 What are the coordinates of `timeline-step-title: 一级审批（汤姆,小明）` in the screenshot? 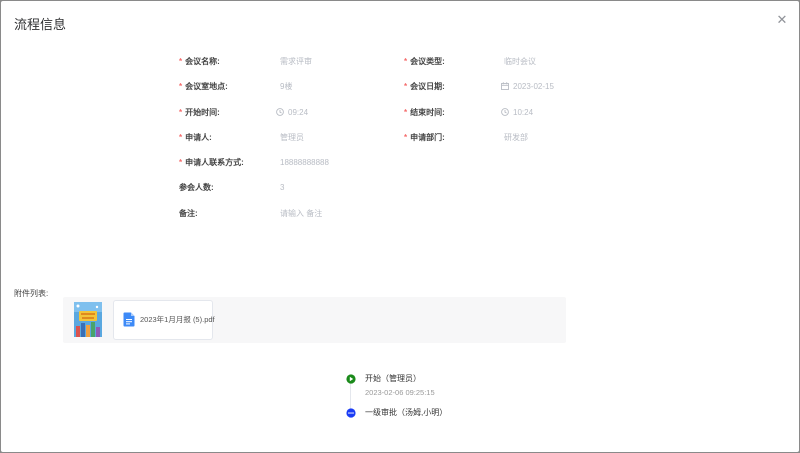 It's located at (406, 412).